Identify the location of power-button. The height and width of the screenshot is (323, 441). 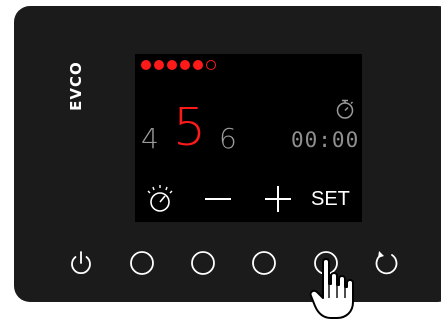
(81, 263).